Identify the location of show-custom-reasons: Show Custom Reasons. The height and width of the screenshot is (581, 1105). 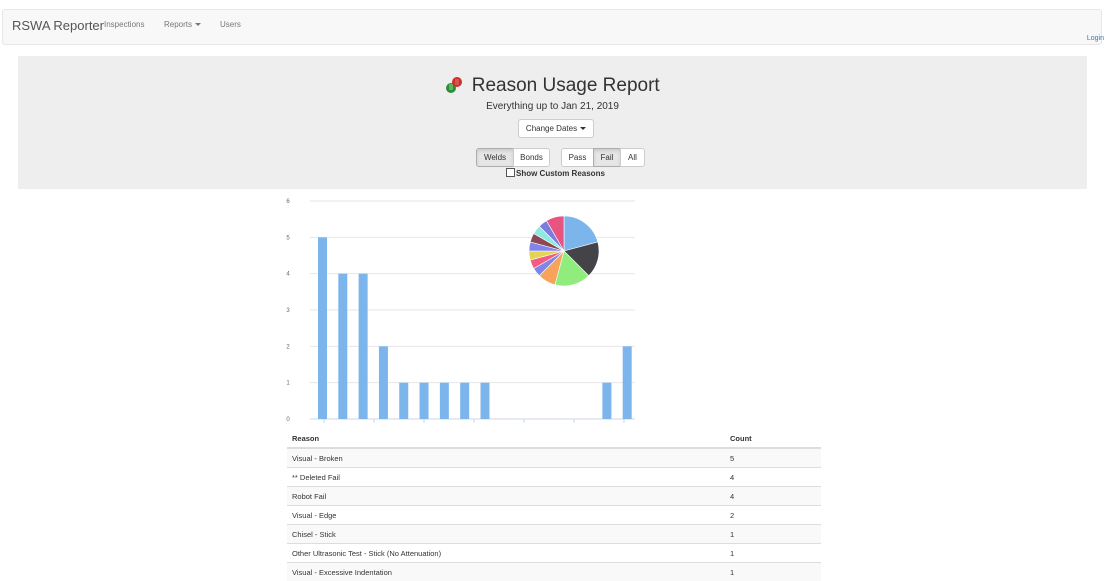
(555, 173).